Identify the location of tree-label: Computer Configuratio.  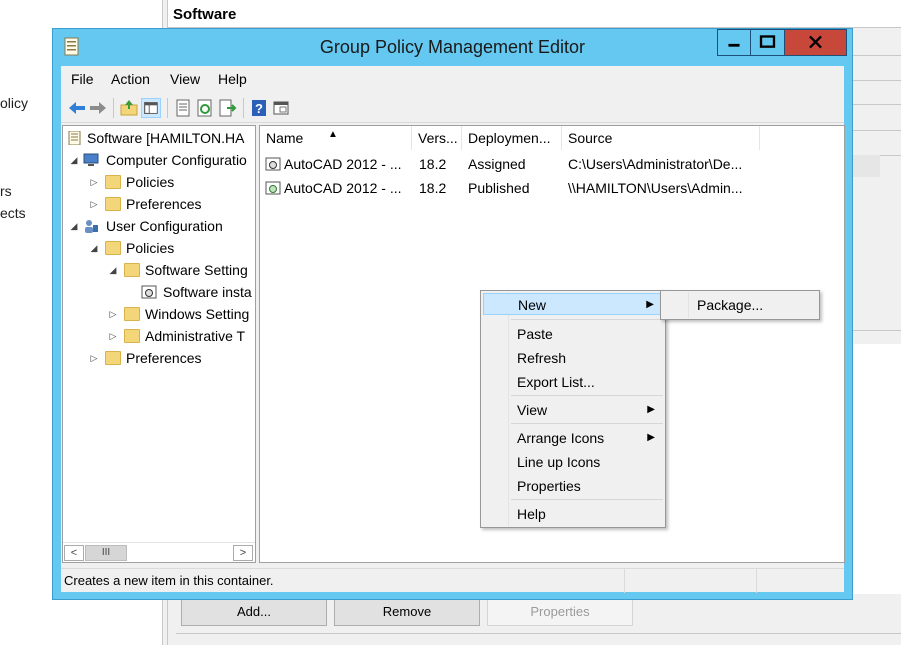
(176, 160).